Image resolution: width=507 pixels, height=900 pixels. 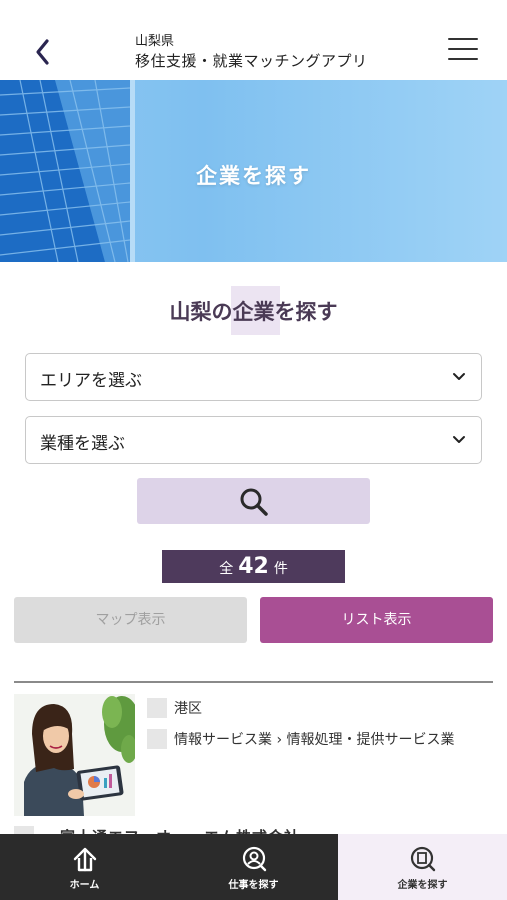 I want to click on industry-select-label: 業種を選ぶ, so click(x=82, y=444).